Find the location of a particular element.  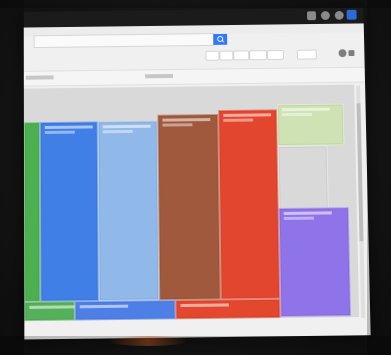

view-toolbar is located at coordinates (279, 56).